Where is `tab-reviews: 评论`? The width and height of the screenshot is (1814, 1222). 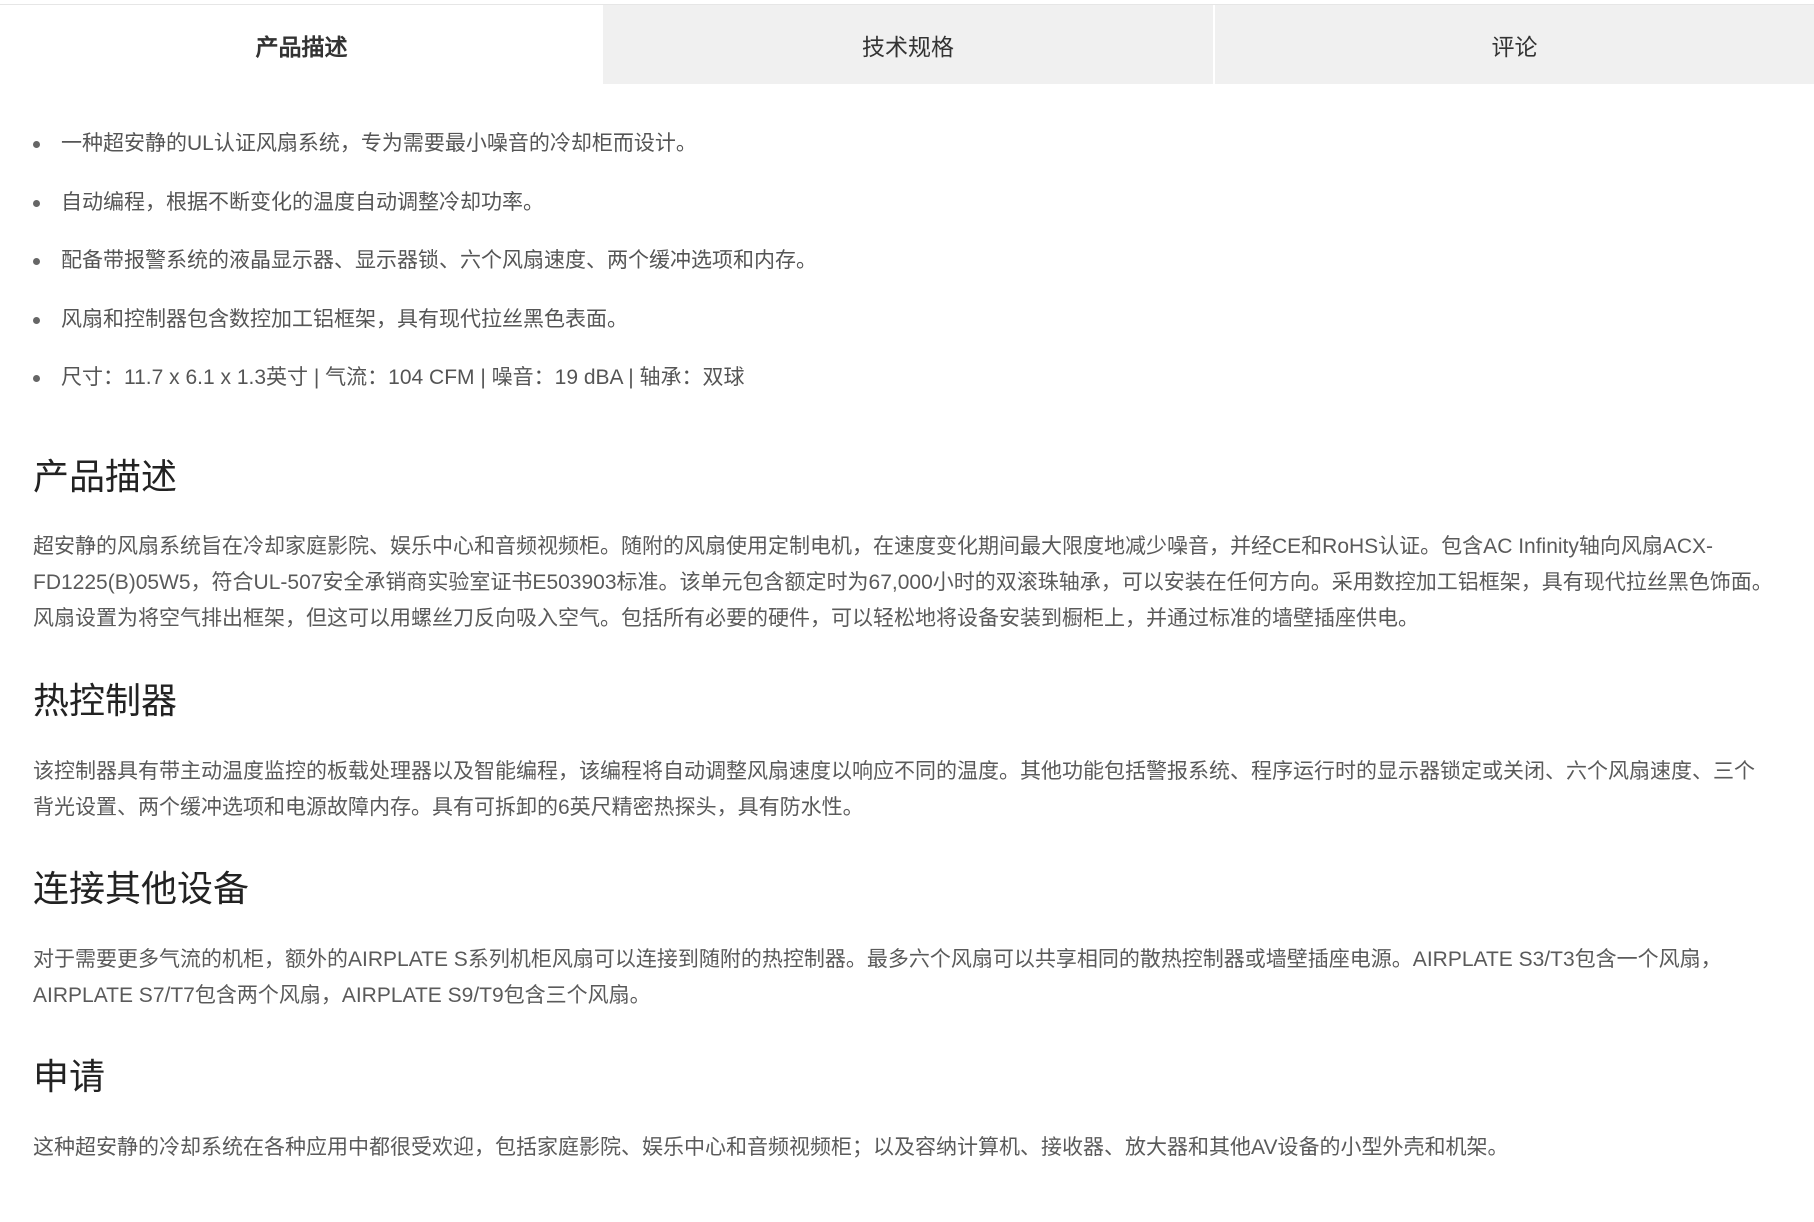 tab-reviews: 评论 is located at coordinates (1514, 44).